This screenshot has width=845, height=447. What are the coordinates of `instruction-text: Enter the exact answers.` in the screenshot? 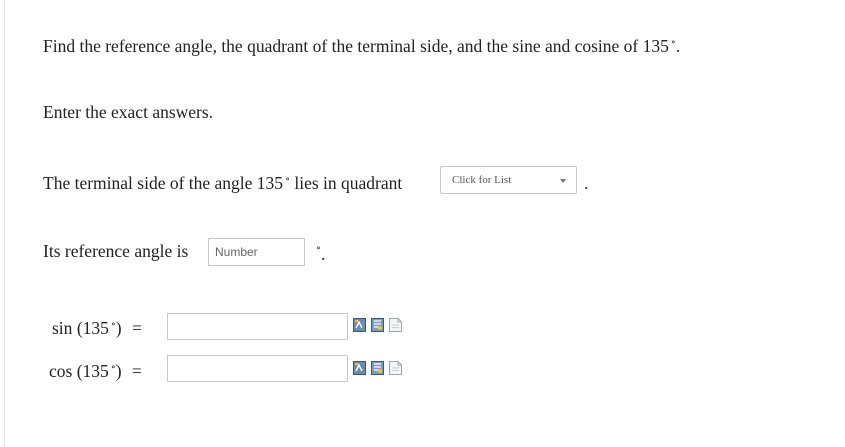 It's located at (128, 112).